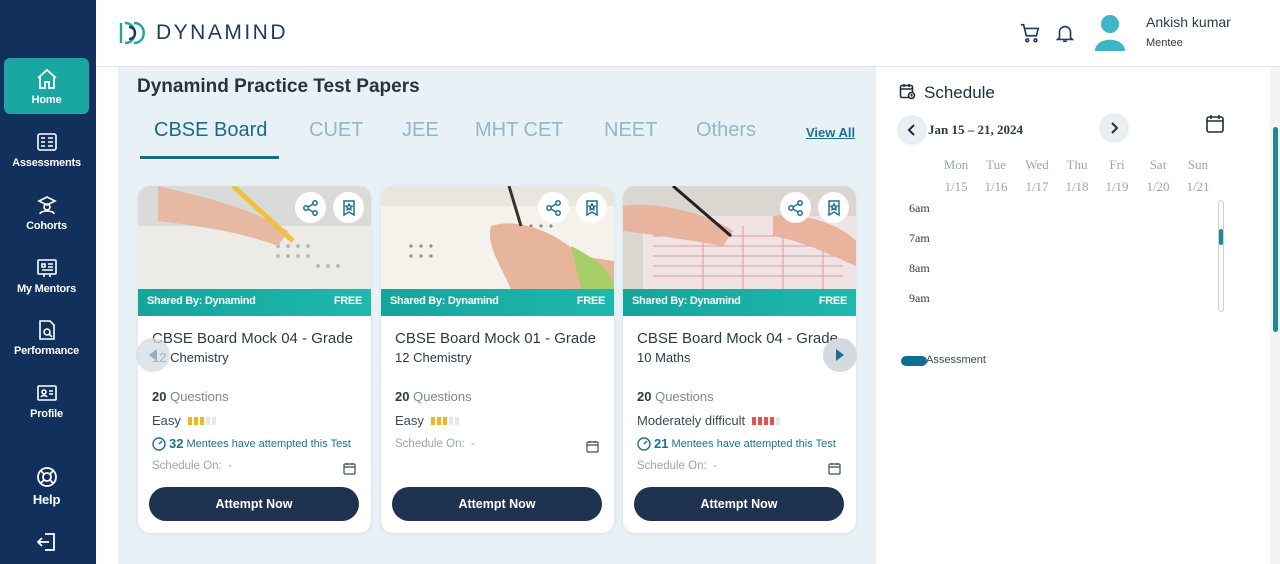 The width and height of the screenshot is (1280, 564). Describe the element at coordinates (919, 208) in the screenshot. I see `time-slot-label: 6am` at that location.